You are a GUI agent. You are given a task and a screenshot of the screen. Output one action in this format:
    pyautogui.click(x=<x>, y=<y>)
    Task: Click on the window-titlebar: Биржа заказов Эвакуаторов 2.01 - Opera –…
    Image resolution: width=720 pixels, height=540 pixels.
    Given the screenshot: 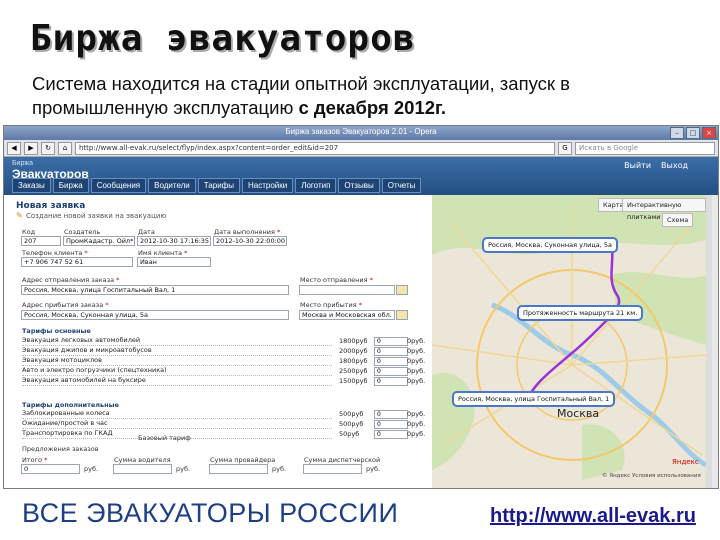 What is the action you would take?
    pyautogui.click(x=361, y=133)
    